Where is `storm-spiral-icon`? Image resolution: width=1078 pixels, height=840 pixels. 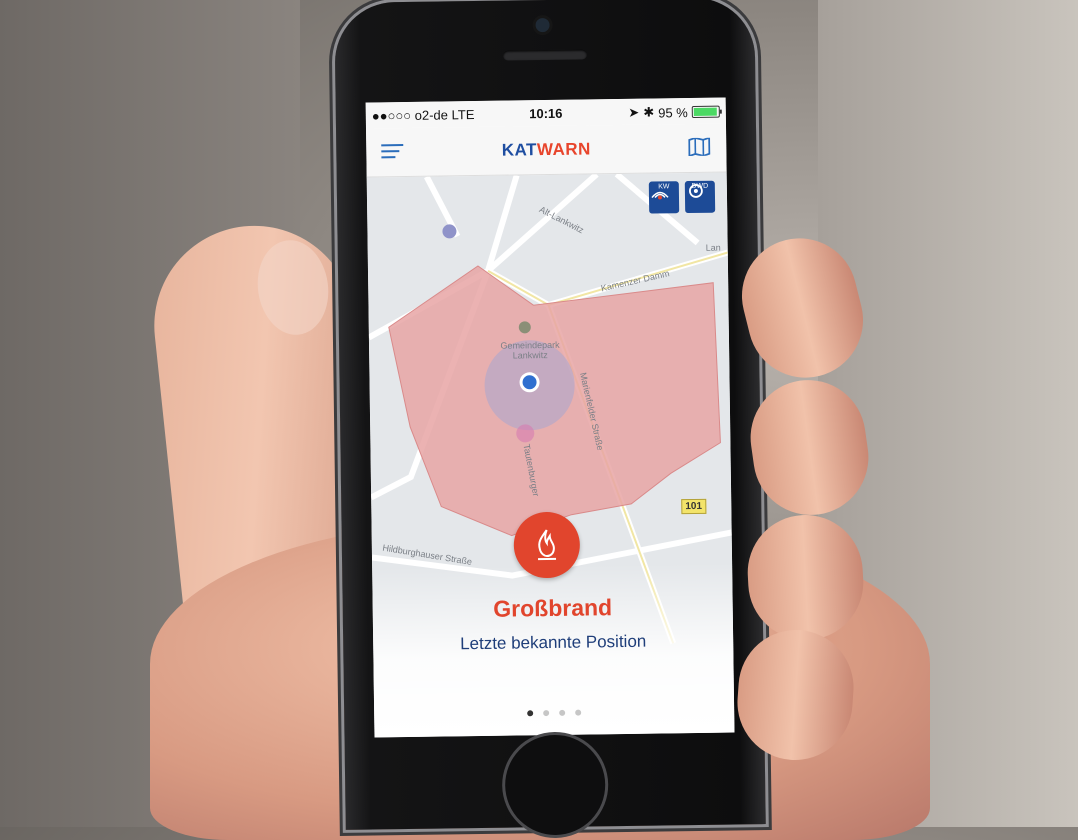
storm-spiral-icon is located at coordinates (696, 190).